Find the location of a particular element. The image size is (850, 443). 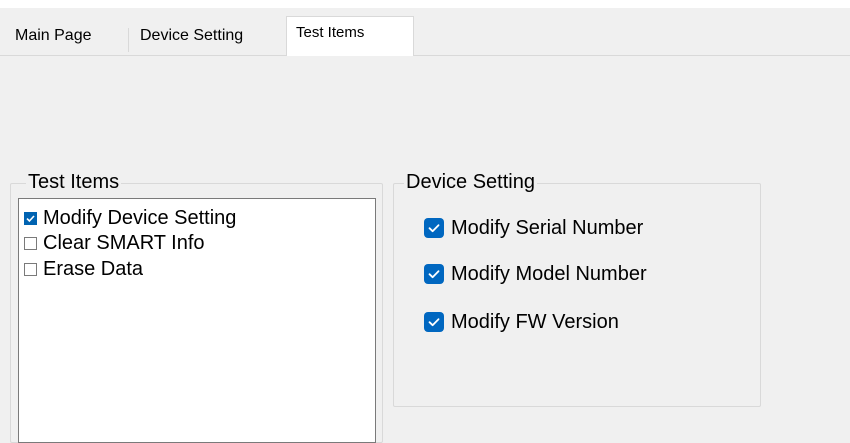

modify-fw-version-checkbox: Modify FW Version is located at coordinates (521, 322).